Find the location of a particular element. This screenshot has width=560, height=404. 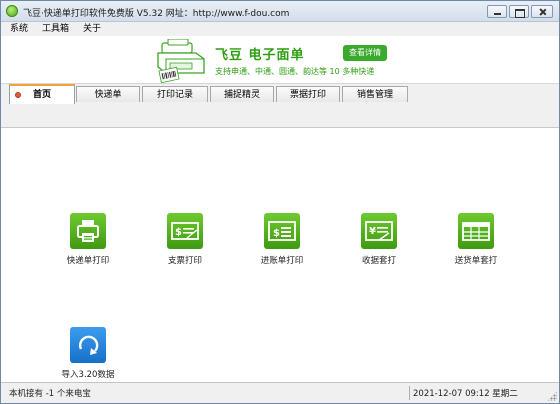

banner-subtitle: 支持申通、中通、圆通、韵达等 10 多种快递 is located at coordinates (295, 71).